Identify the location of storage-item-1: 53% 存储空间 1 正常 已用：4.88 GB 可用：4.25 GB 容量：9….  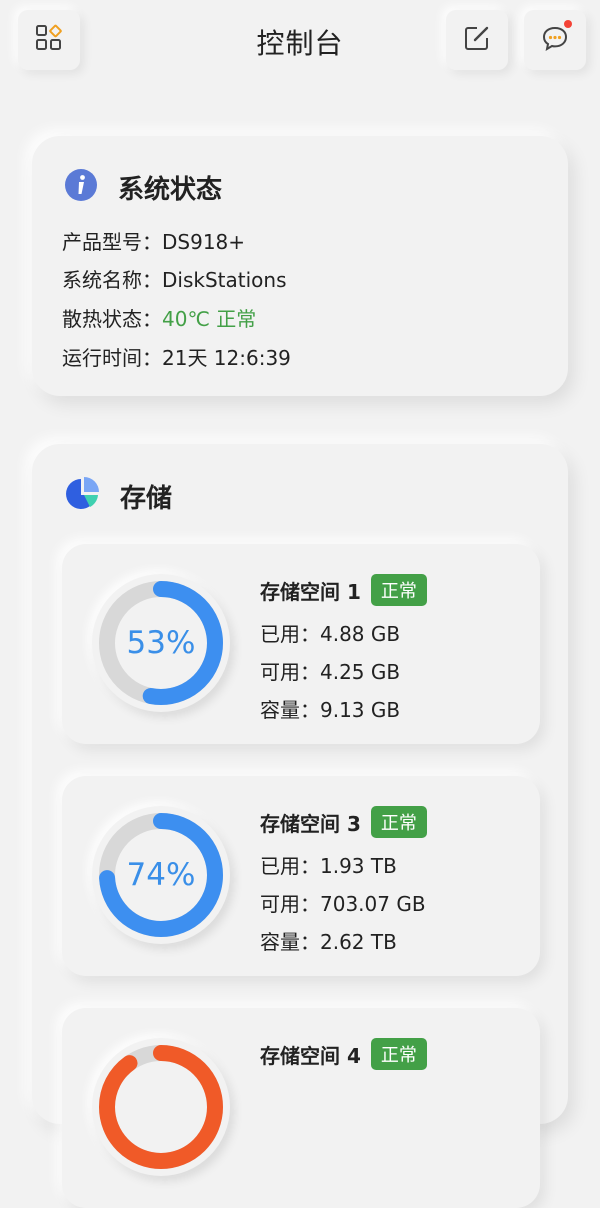
(301, 644).